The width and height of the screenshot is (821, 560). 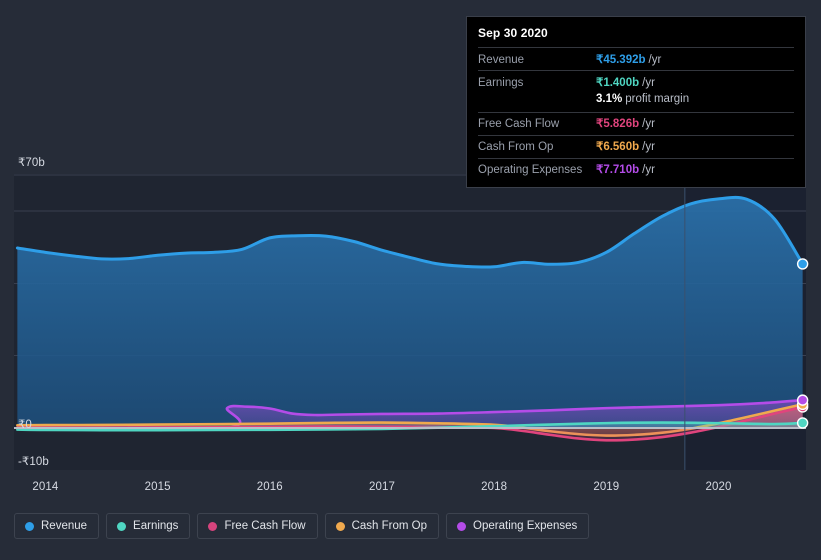 What do you see at coordinates (156, 526) in the screenshot?
I see `legend-label: Earnings` at bounding box center [156, 526].